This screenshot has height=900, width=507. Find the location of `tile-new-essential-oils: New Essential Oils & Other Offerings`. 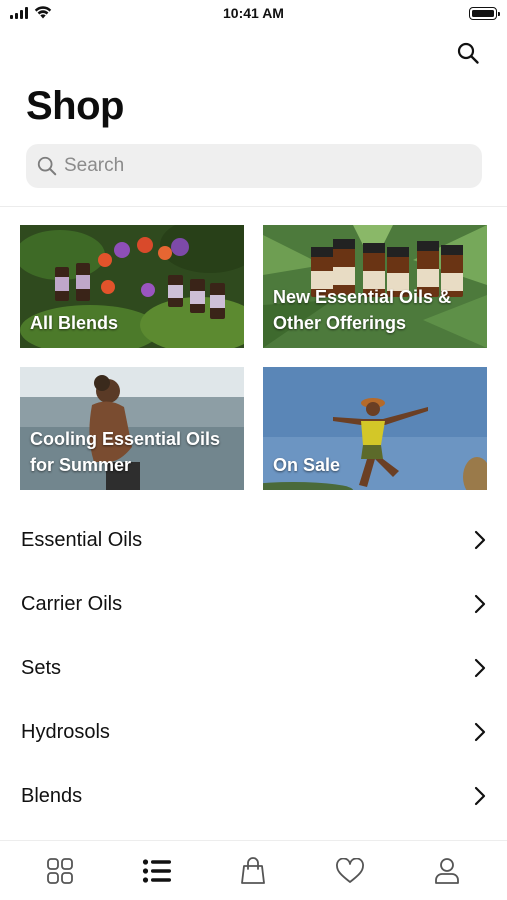

tile-new-essential-oils: New Essential Oils & Other Offerings is located at coordinates (375, 286).